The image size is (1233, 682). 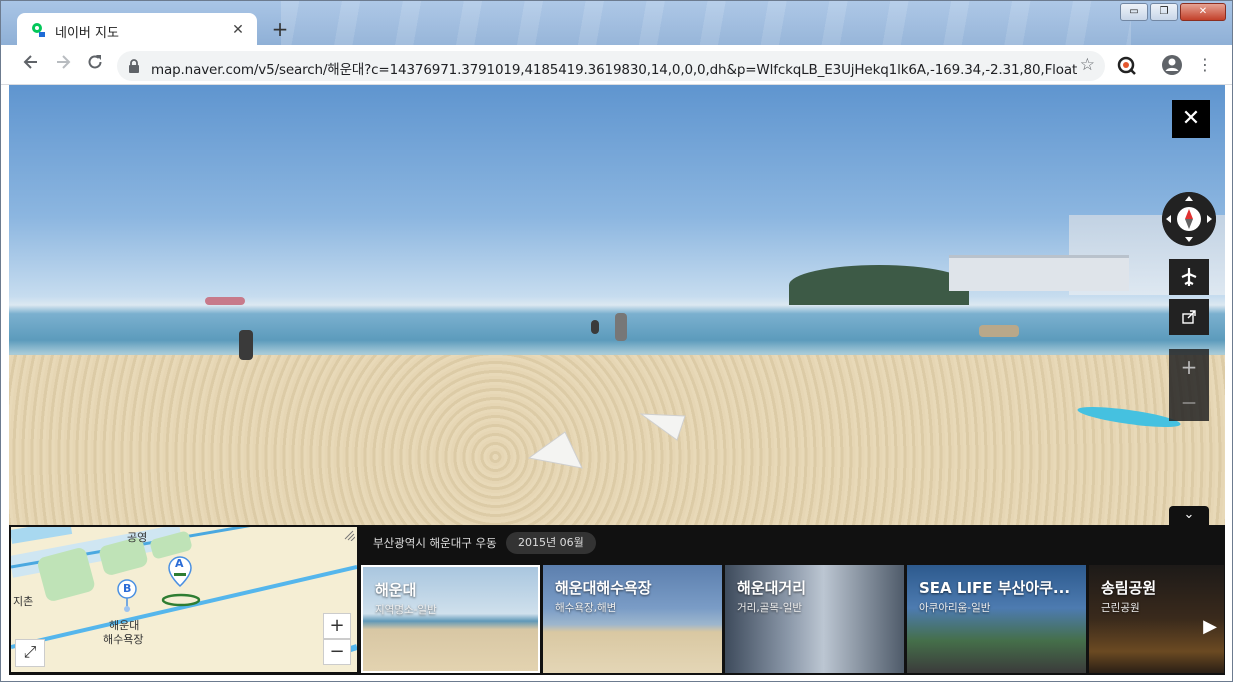 I want to click on marker-b-label: B, so click(x=127, y=588).